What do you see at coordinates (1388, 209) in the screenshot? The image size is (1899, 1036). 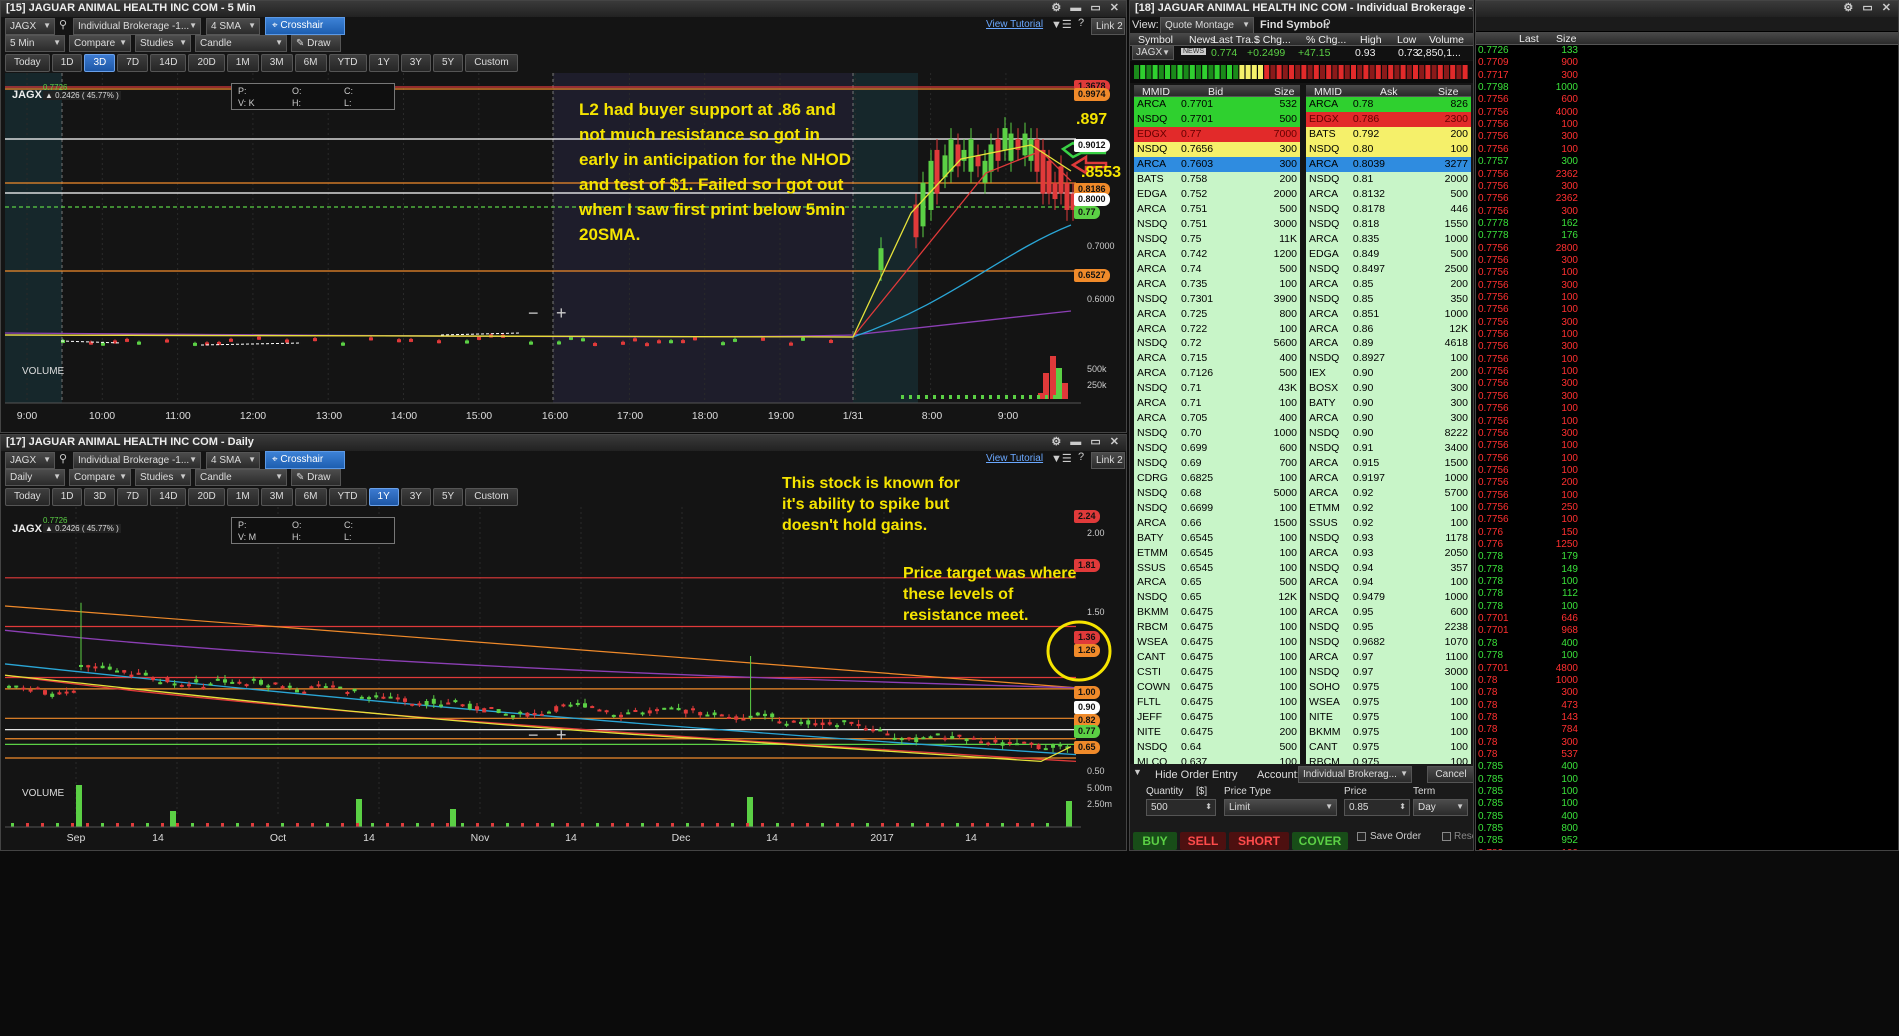 I see `quote-level-row: NSDQ 0.8178 446` at bounding box center [1388, 209].